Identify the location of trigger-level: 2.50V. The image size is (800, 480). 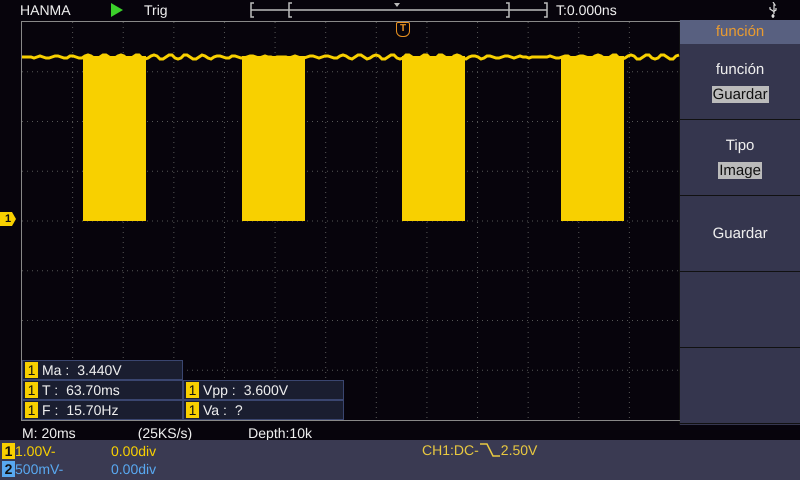
(519, 450).